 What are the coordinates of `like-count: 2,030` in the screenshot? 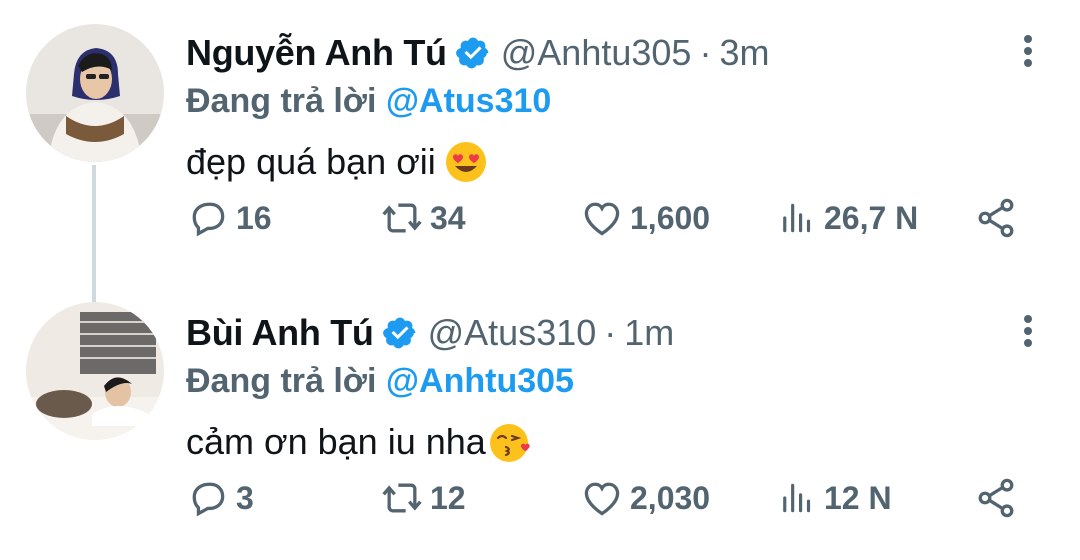 It's located at (670, 497).